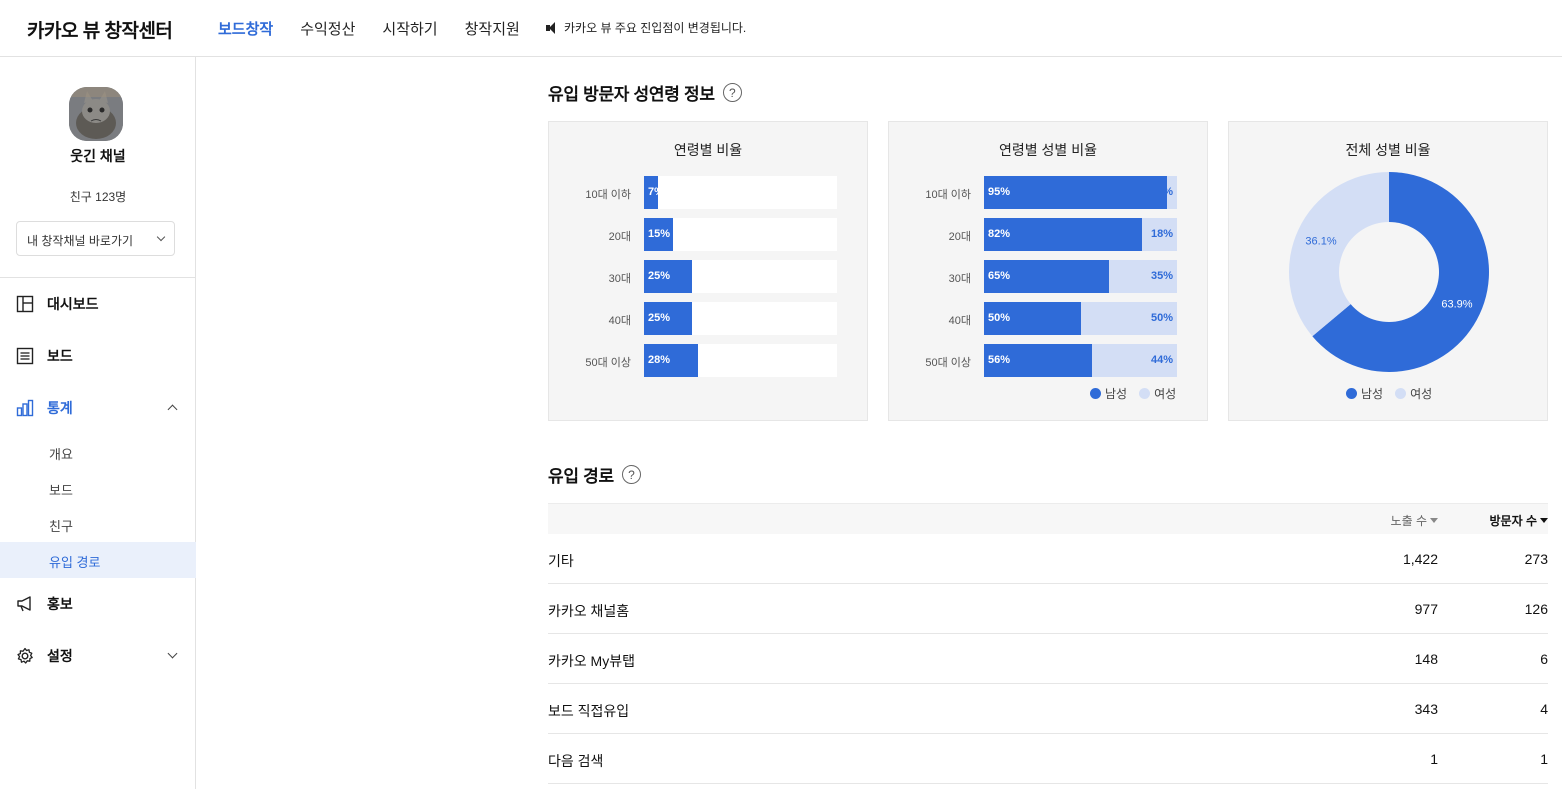 Image resolution: width=1562 pixels, height=789 pixels. Describe the element at coordinates (591, 661) in the screenshot. I see `source-name: 카카오 My뷰탭` at that location.